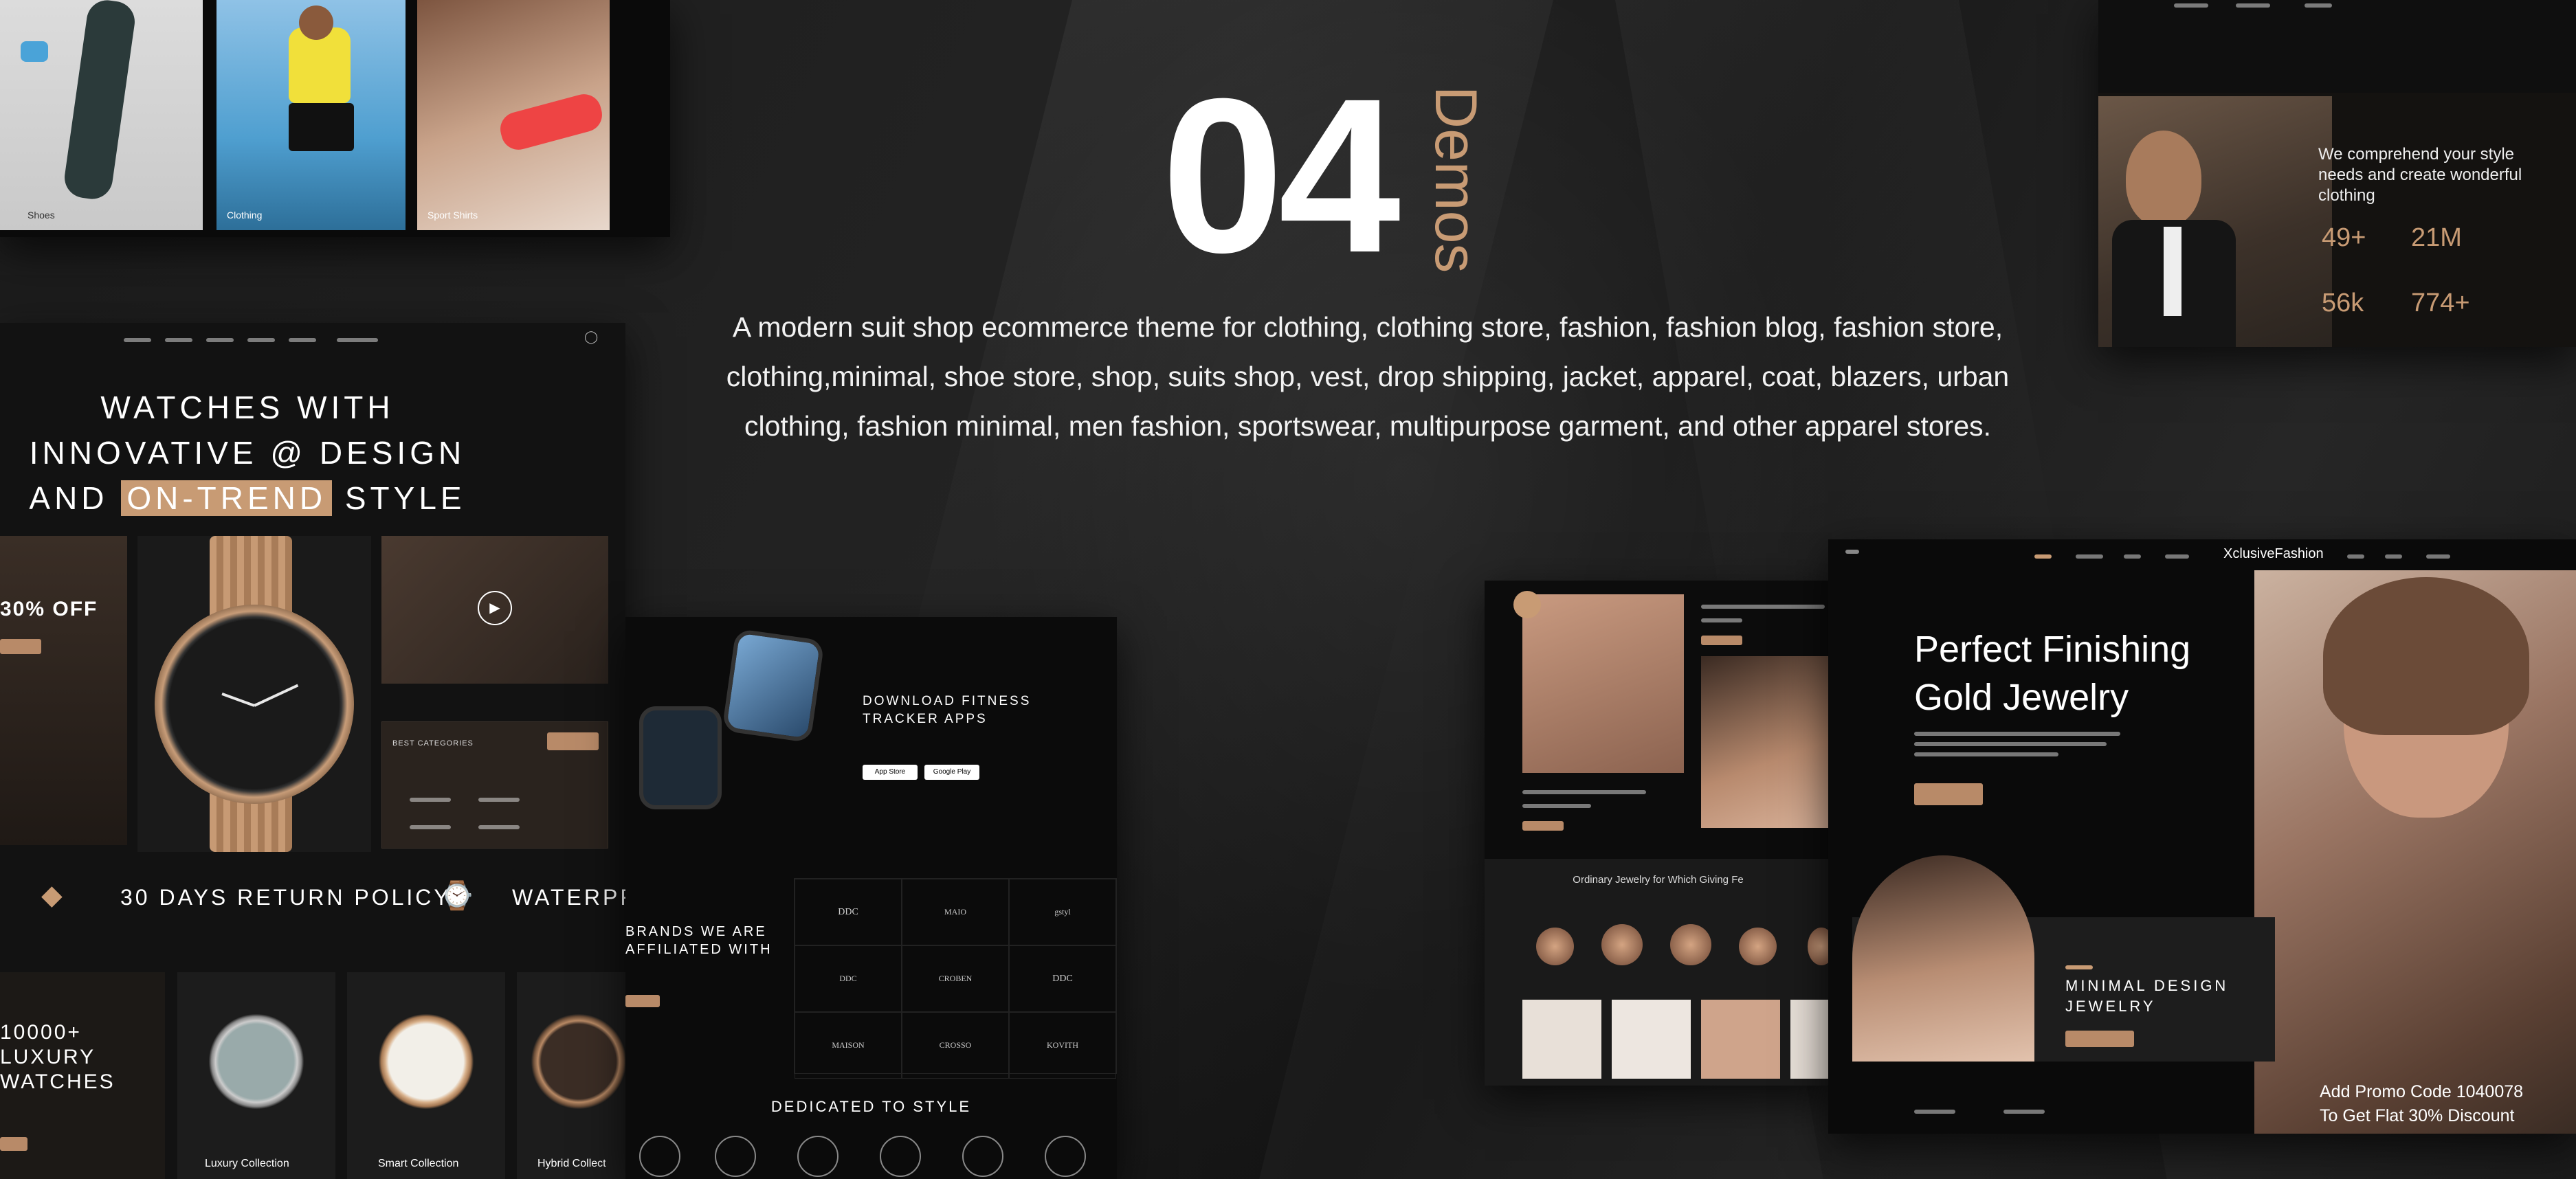 The width and height of the screenshot is (2576, 1179). I want to click on minimal-shop-button, so click(2099, 1039).